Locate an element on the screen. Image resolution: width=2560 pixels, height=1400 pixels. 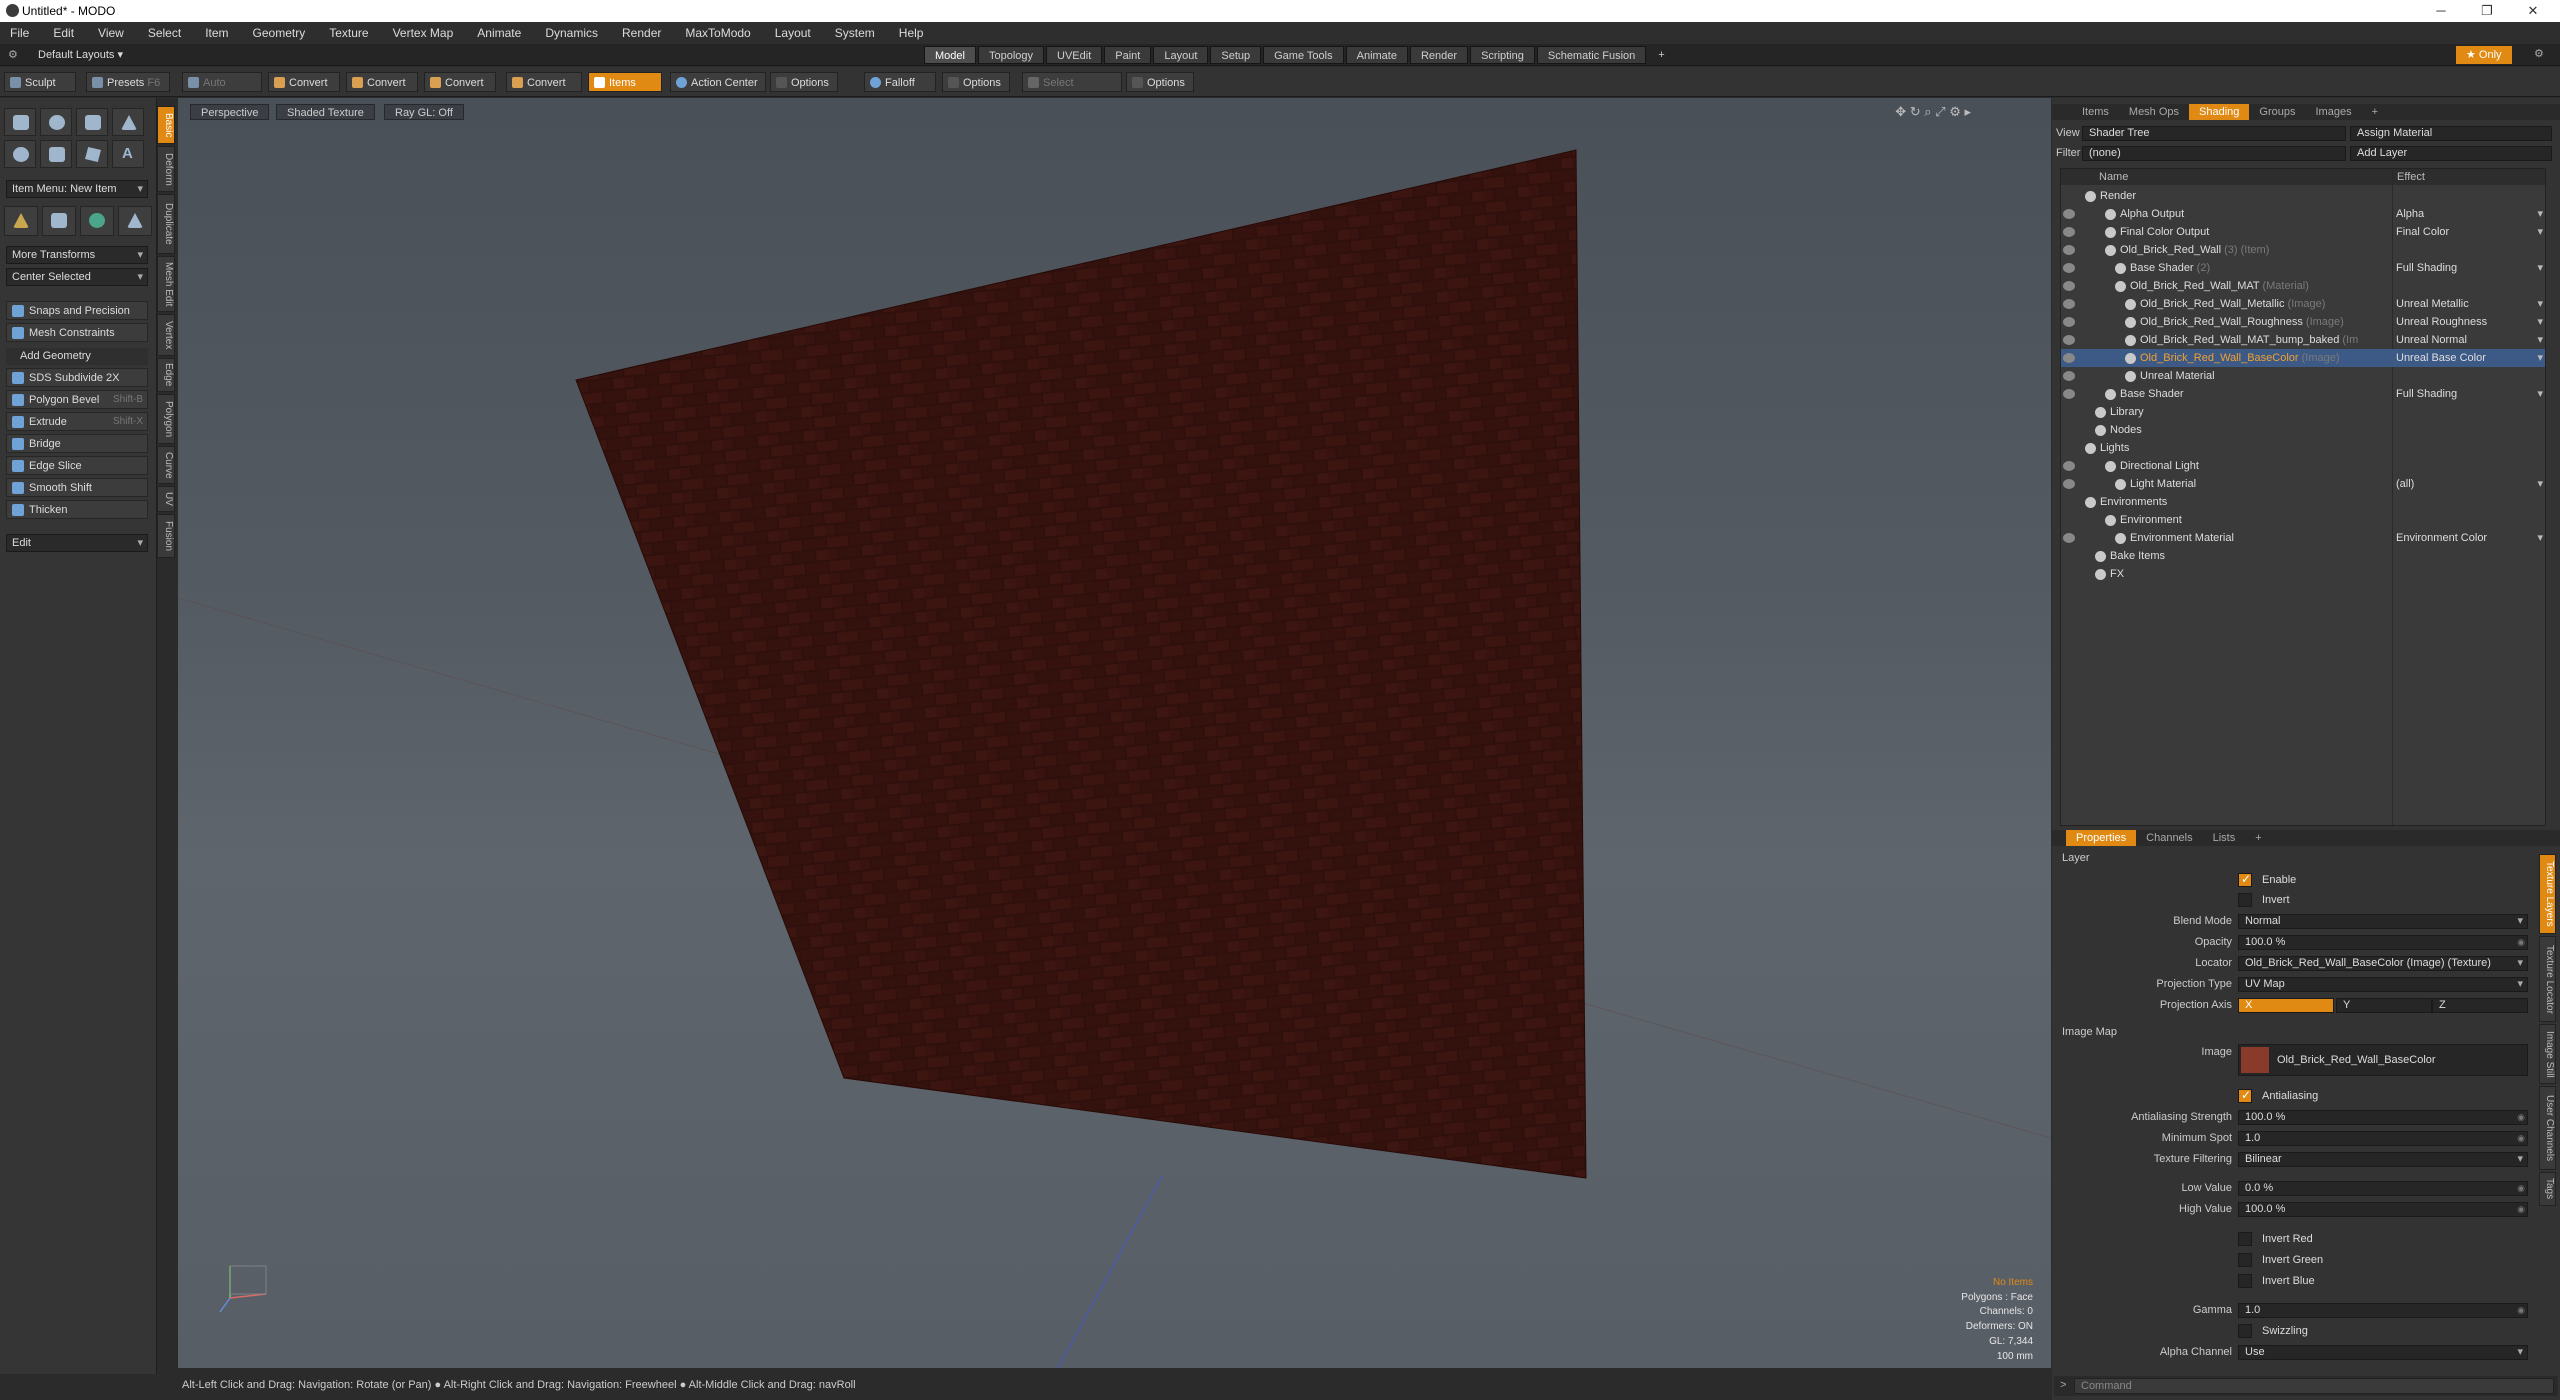
shader-tree-row: Alpha Output Alpha is located at coordinates (2303, 214).